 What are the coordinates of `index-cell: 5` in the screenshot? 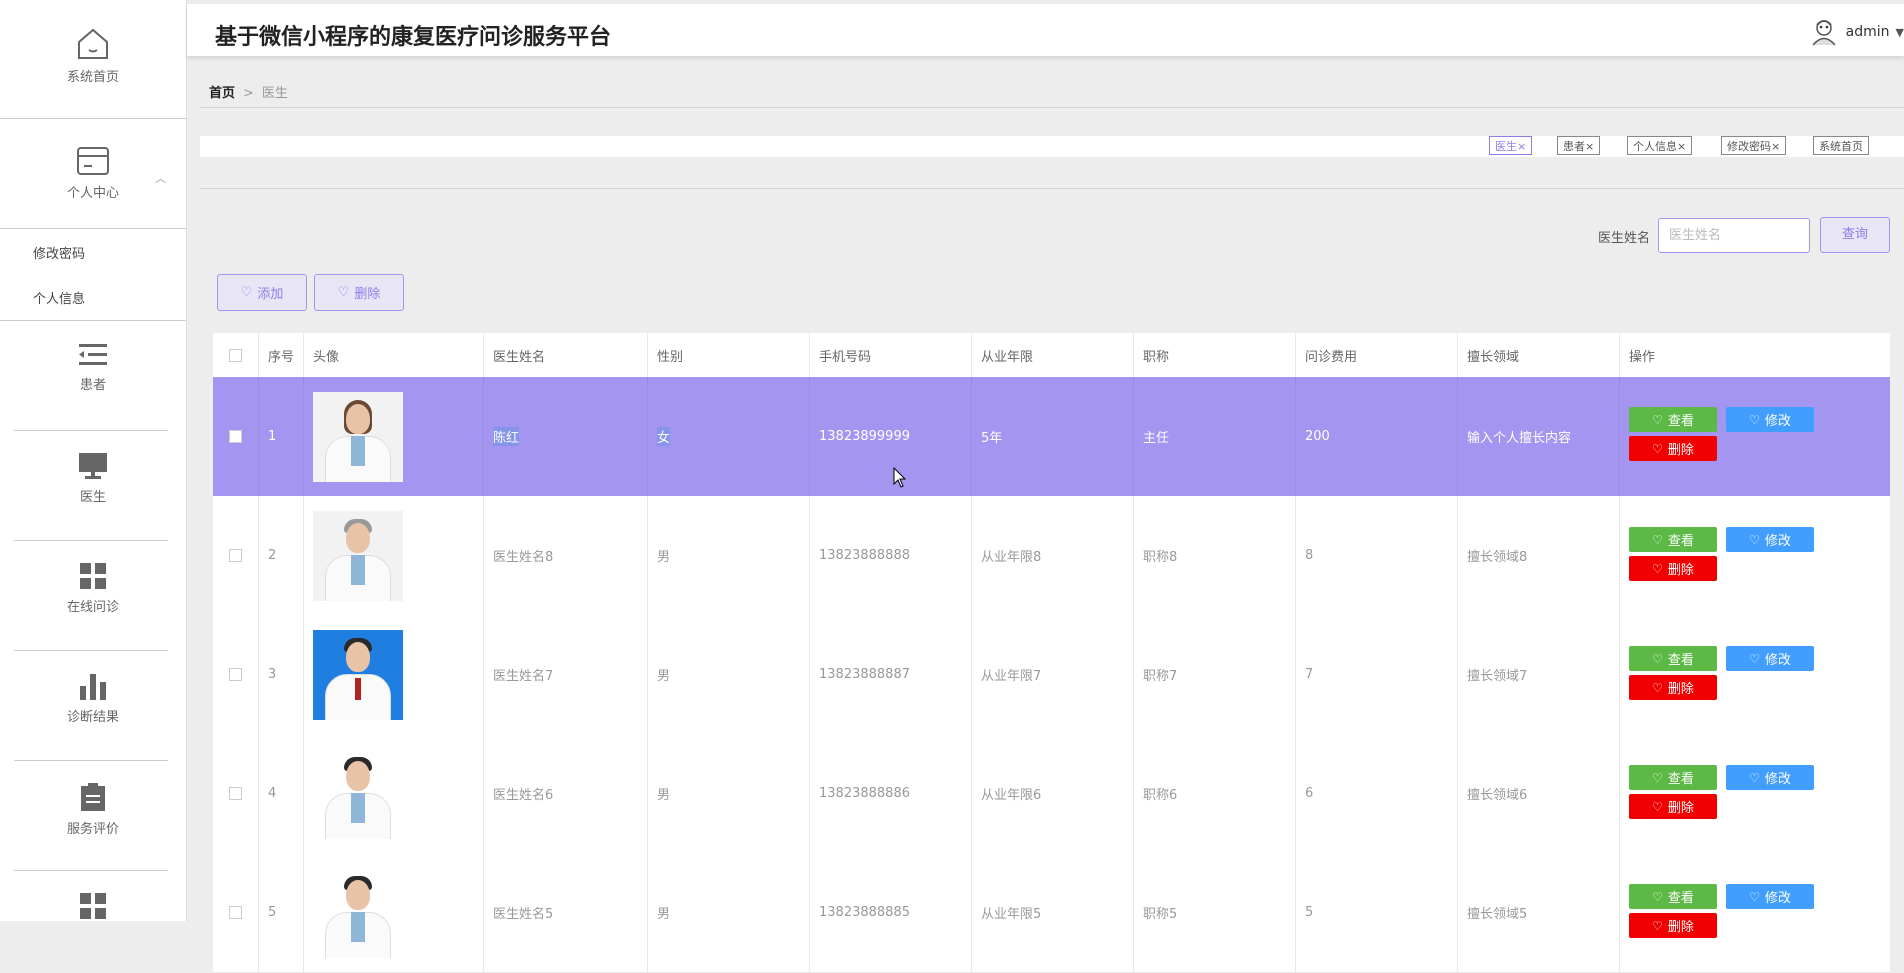 It's located at (280, 912).